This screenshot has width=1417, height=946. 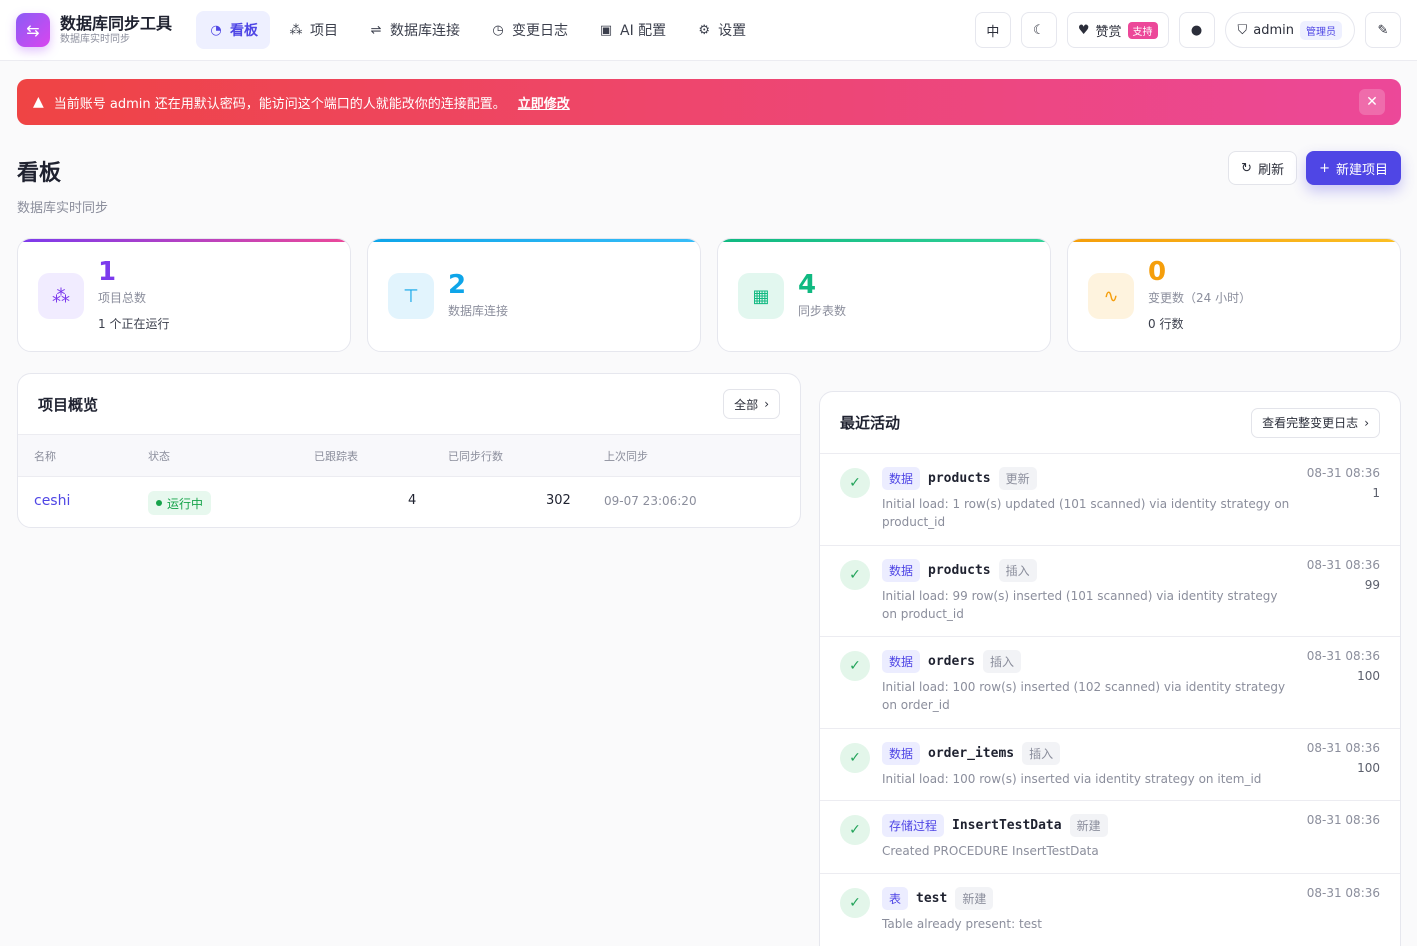 I want to click on connection-icon: ⇌, so click(x=376, y=30).